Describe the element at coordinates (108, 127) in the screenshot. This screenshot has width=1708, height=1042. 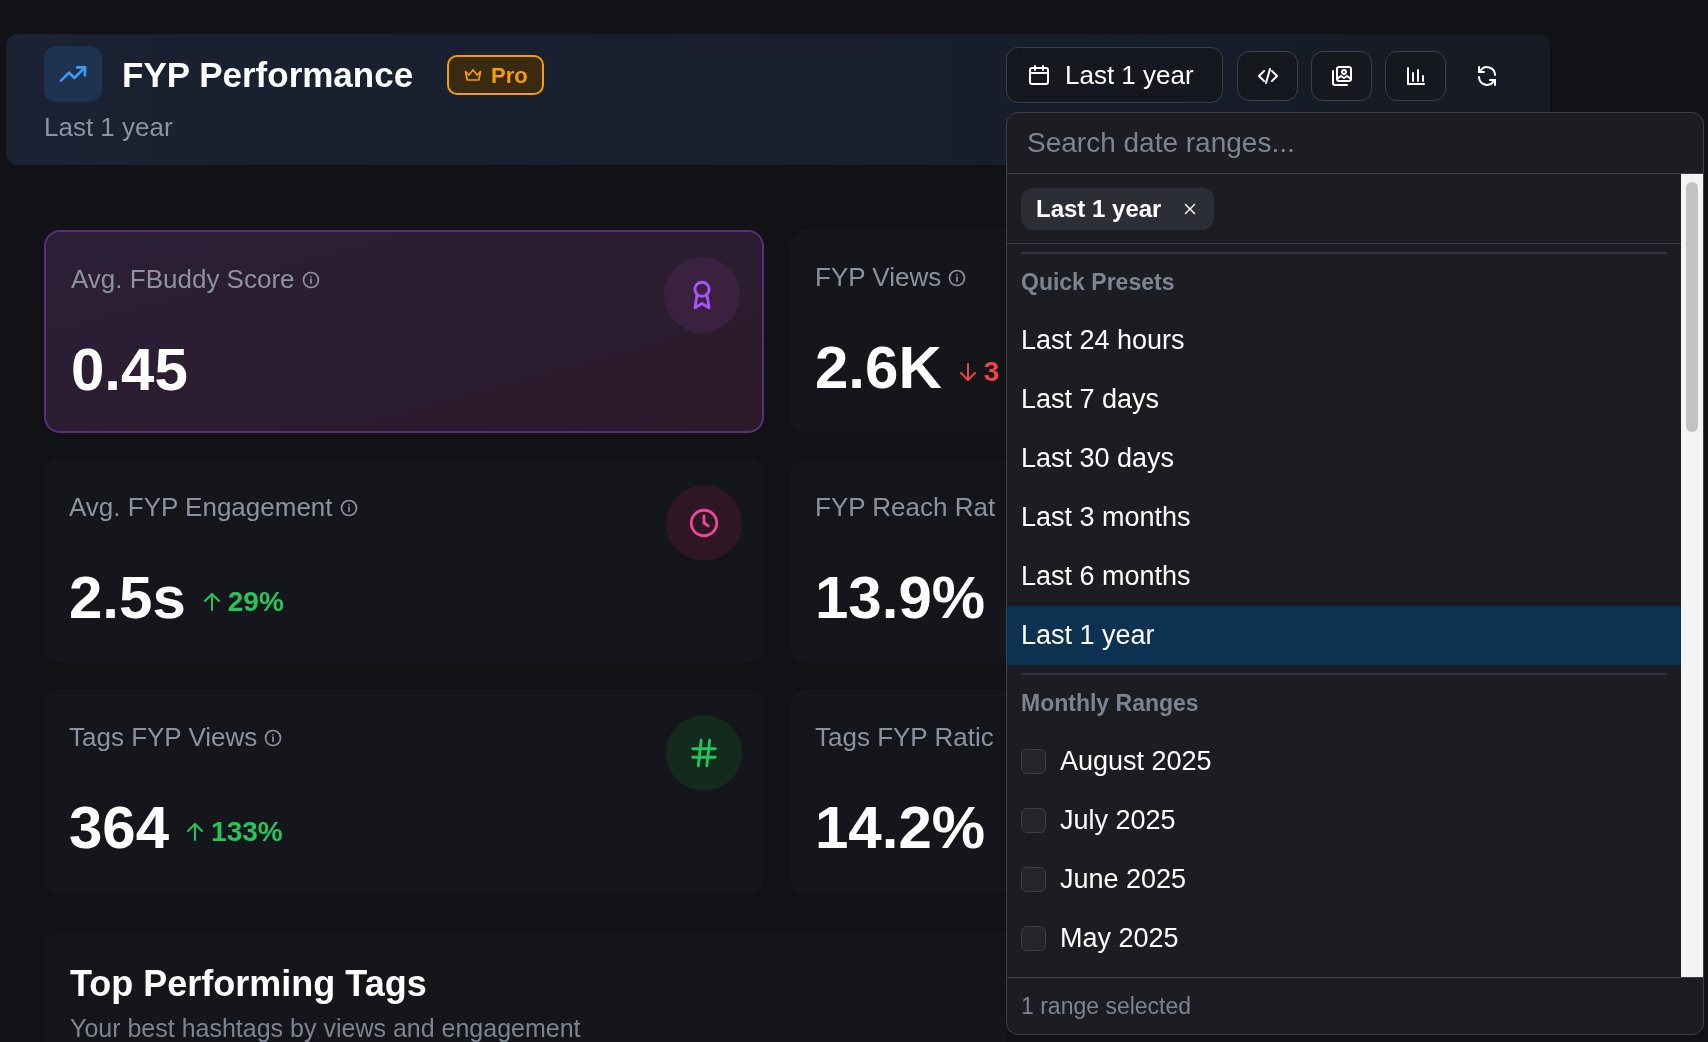
I see `page-subtitle: Last 1 year` at that location.